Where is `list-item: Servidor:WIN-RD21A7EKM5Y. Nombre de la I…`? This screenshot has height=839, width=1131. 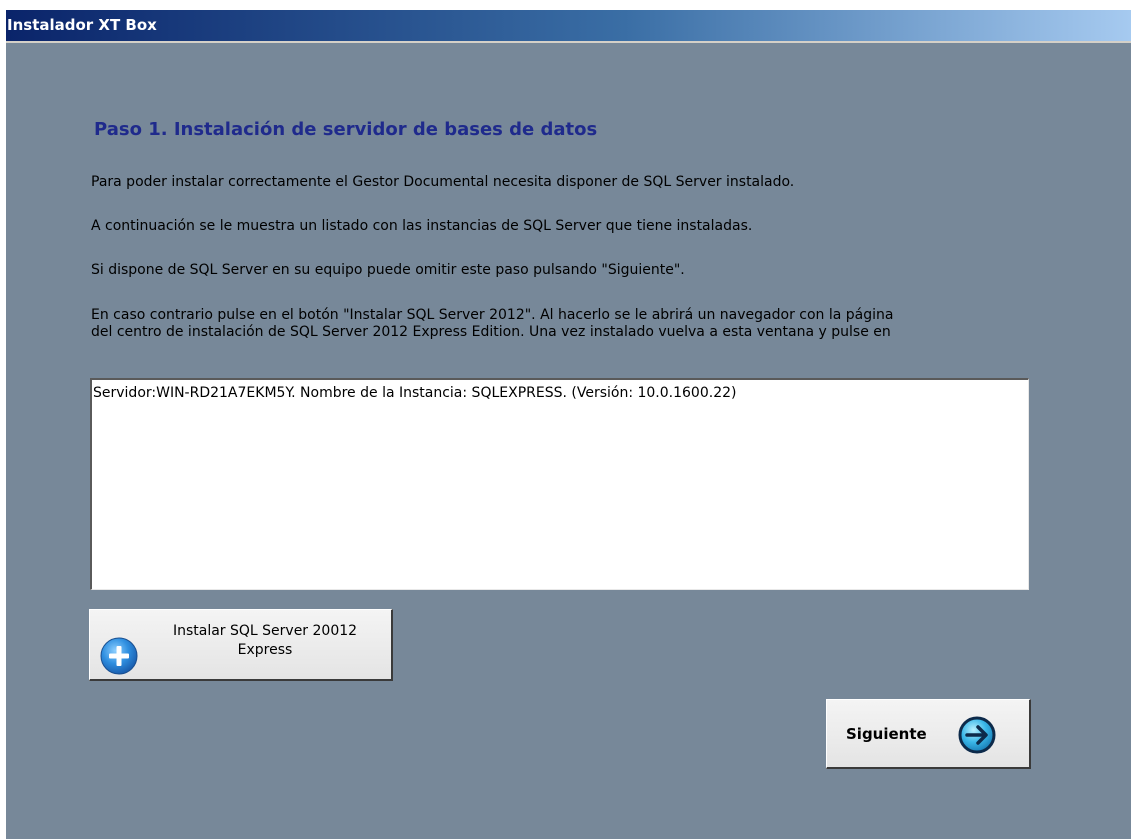 list-item: Servidor:WIN-RD21A7EKM5Y. Nombre de la I… is located at coordinates (560, 390).